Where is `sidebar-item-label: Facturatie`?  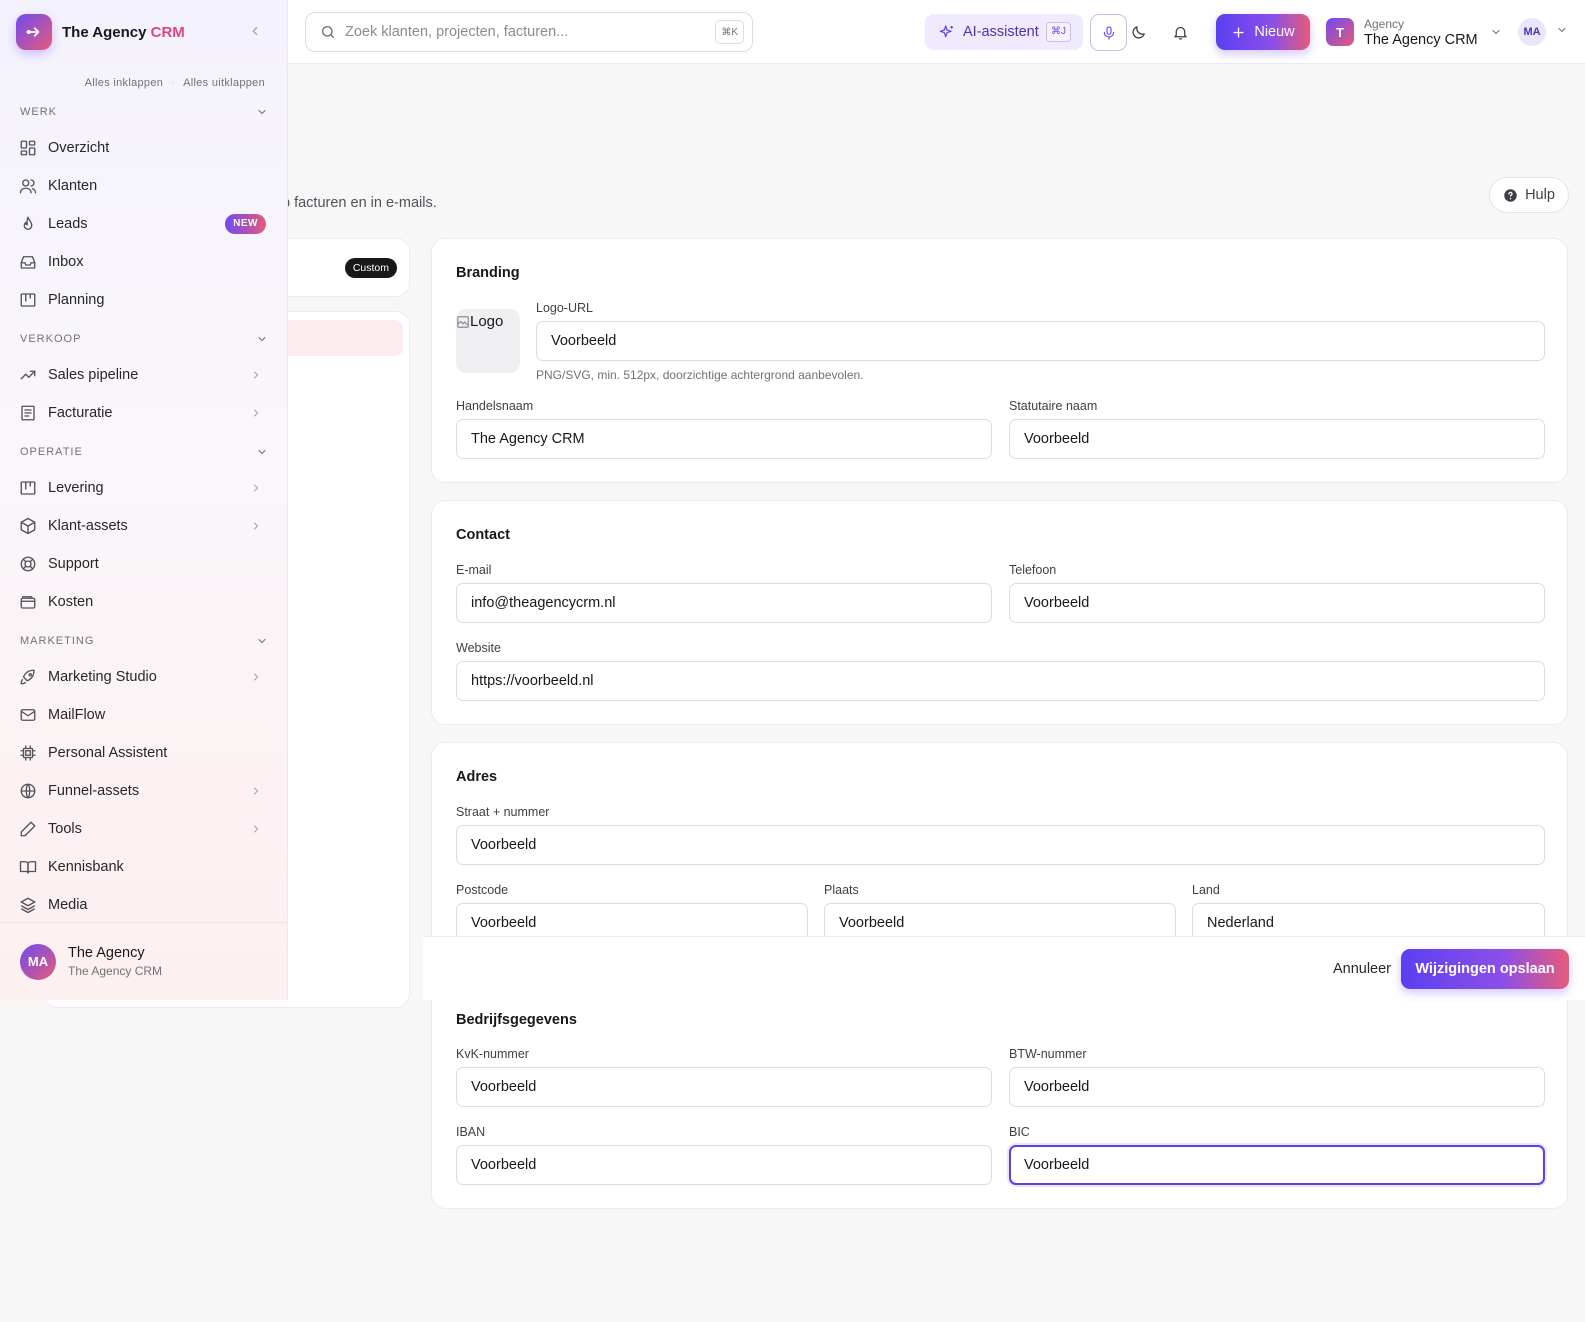
sidebar-item-label: Facturatie is located at coordinates (80, 413).